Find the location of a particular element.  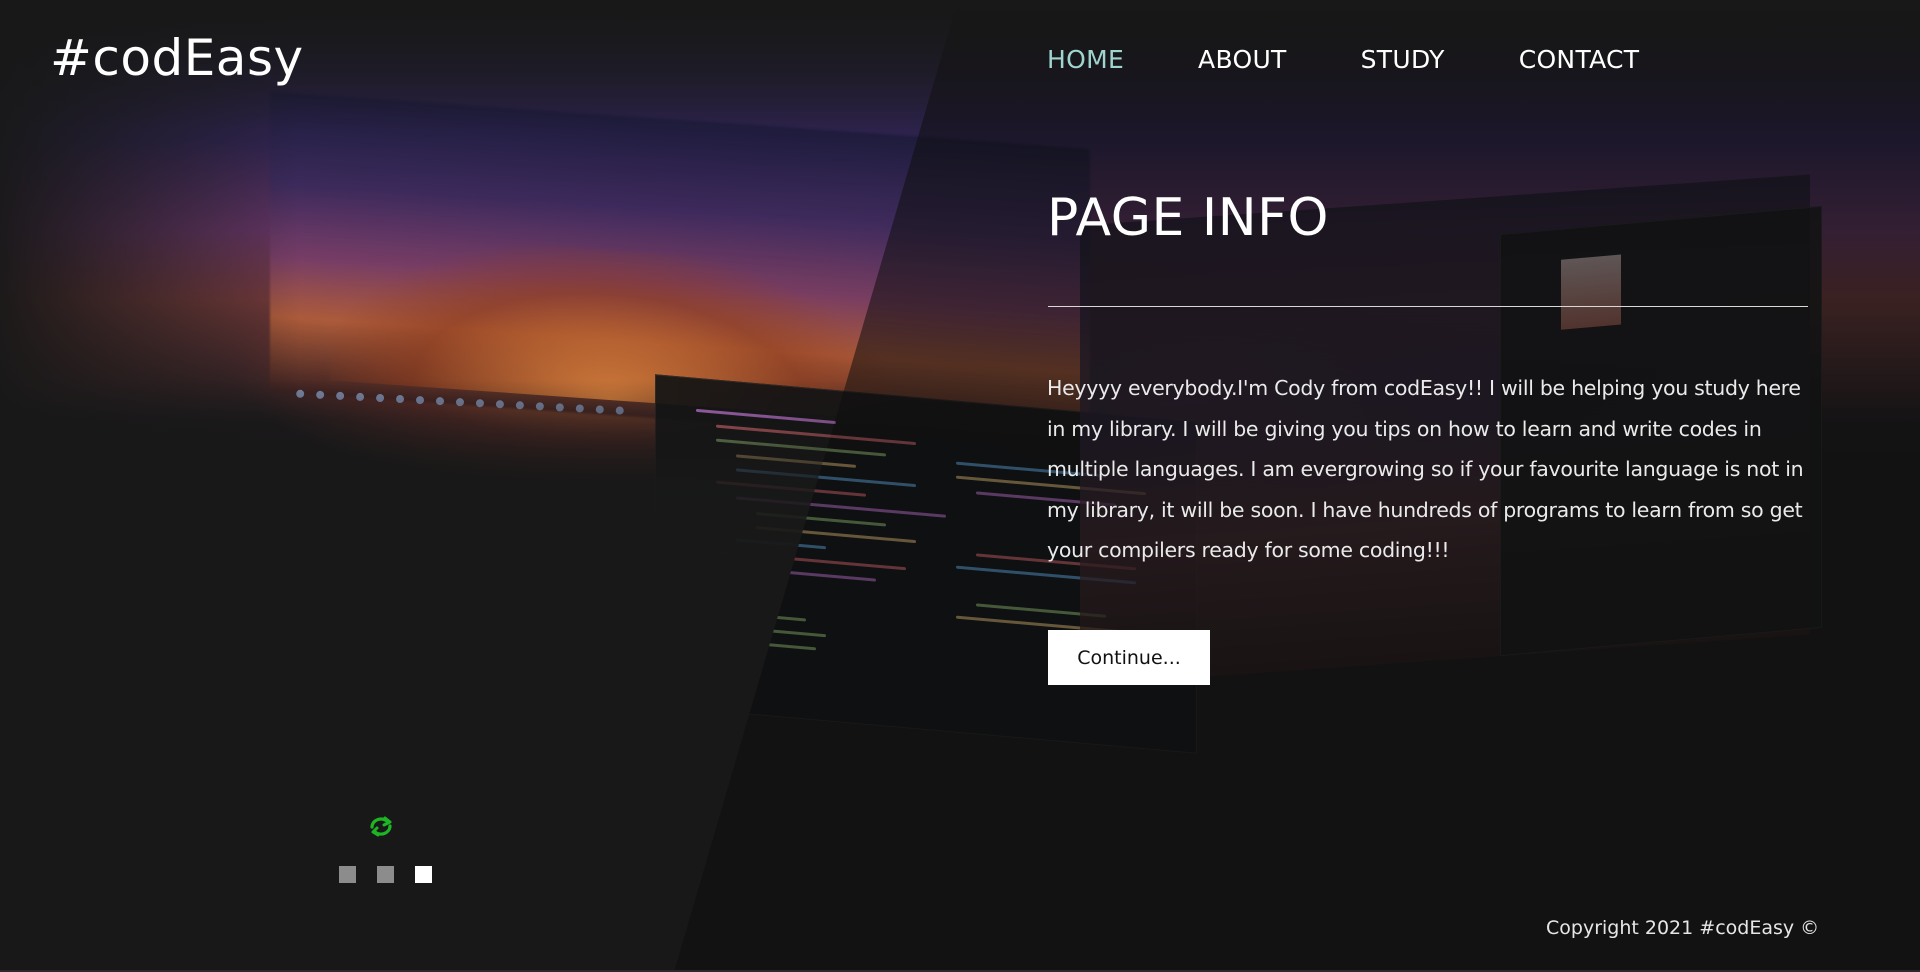

page-title: PAGE INFO is located at coordinates (1188, 218).